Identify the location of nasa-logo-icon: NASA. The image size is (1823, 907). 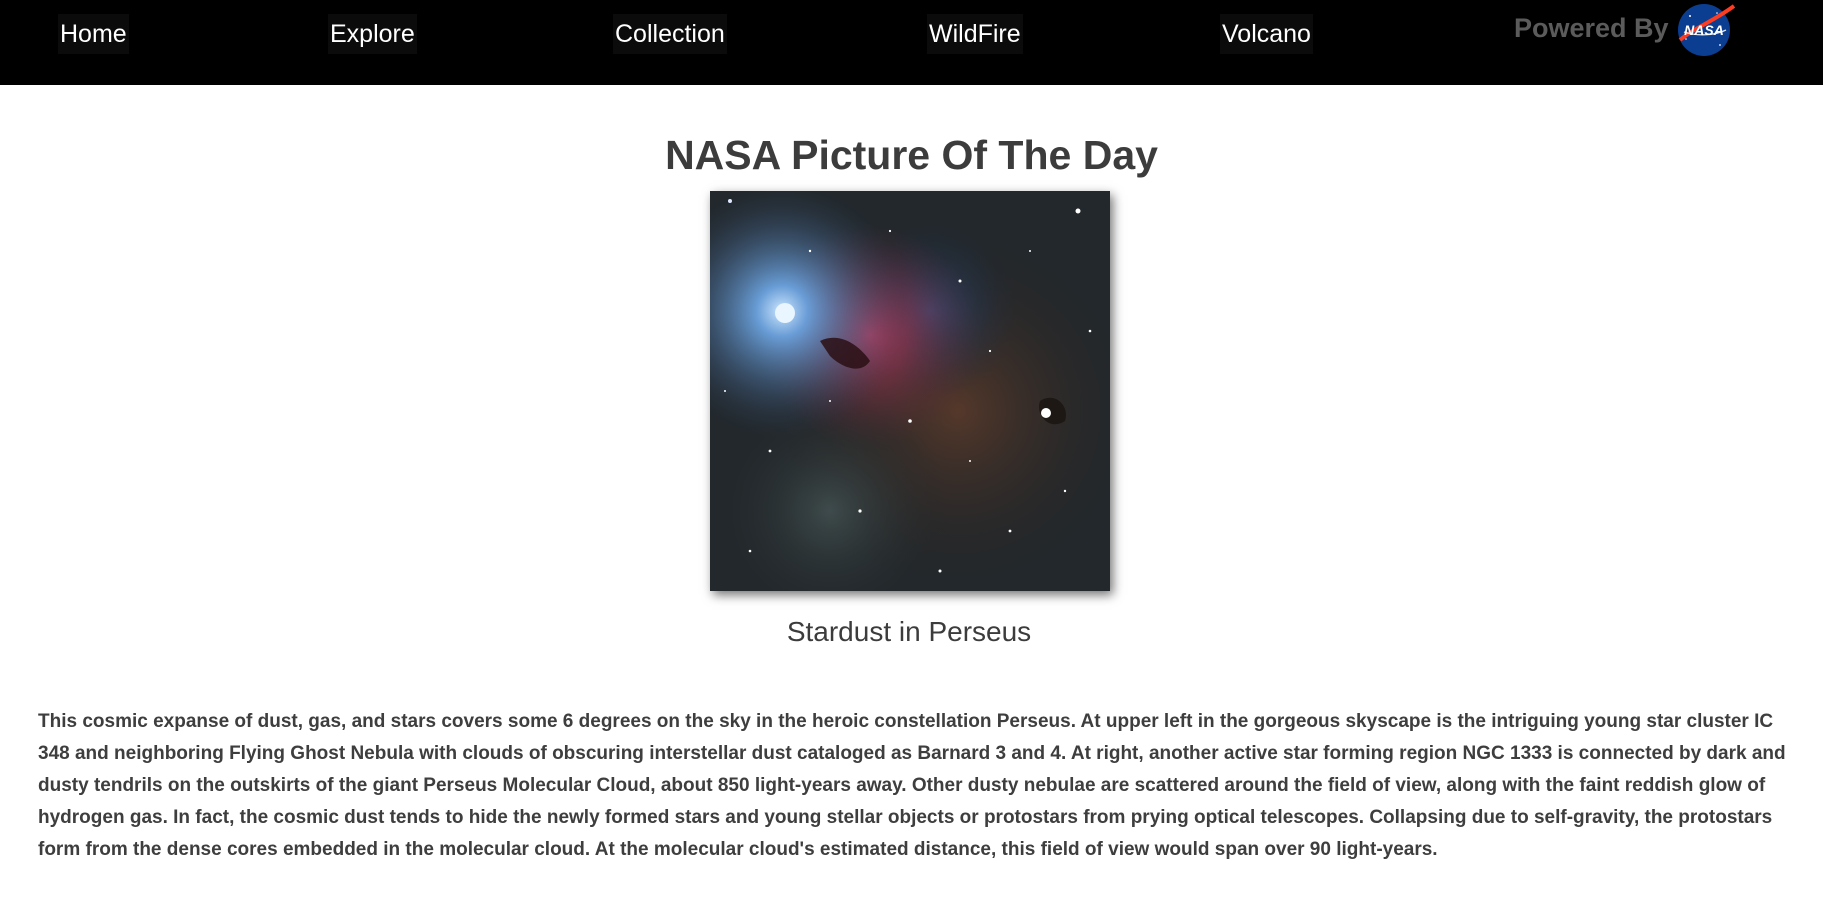
(1707, 30).